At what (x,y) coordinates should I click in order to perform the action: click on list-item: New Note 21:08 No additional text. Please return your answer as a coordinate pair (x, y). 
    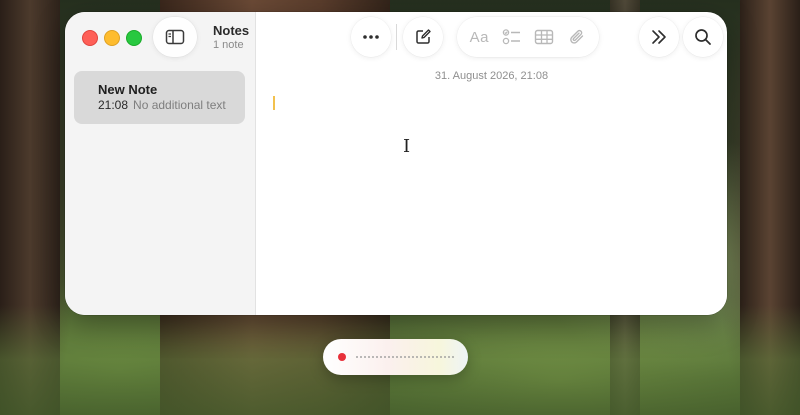
    Looking at the image, I should click on (159, 97).